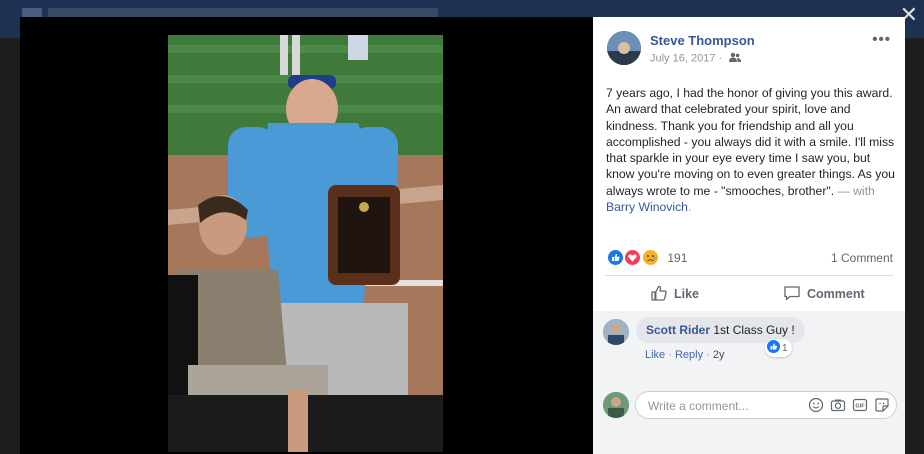  Describe the element at coordinates (650, 258) in the screenshot. I see `sad-reaction-icon` at that location.